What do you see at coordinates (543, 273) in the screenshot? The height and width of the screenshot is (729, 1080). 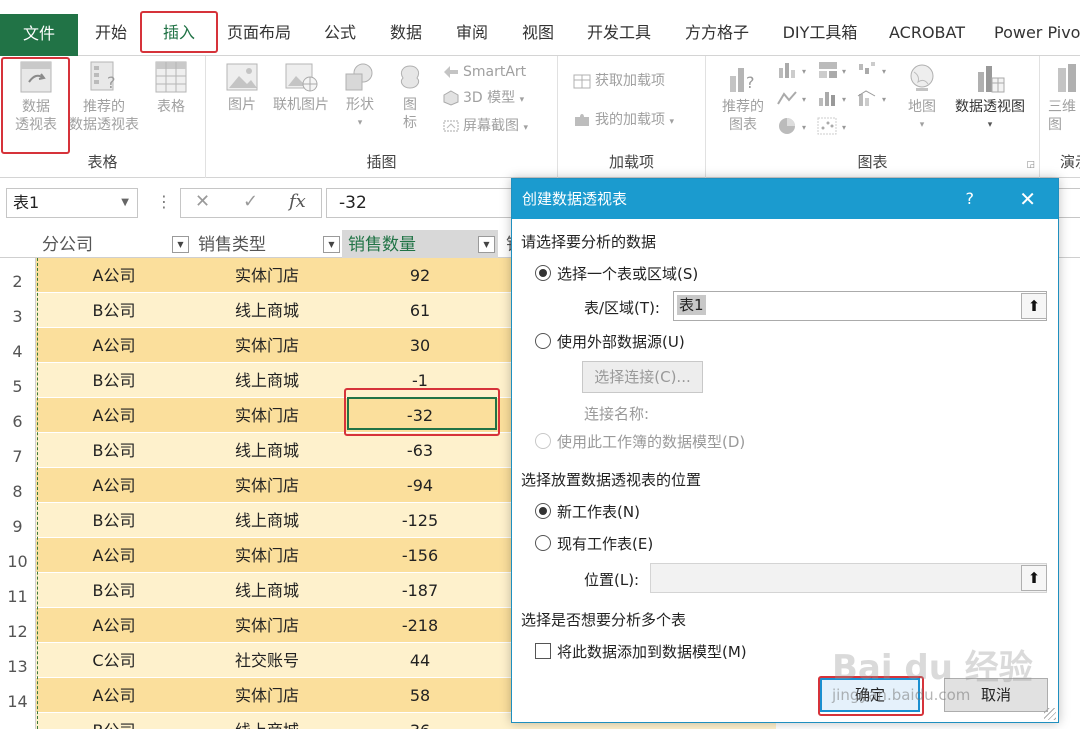 I see `radio-table-range` at bounding box center [543, 273].